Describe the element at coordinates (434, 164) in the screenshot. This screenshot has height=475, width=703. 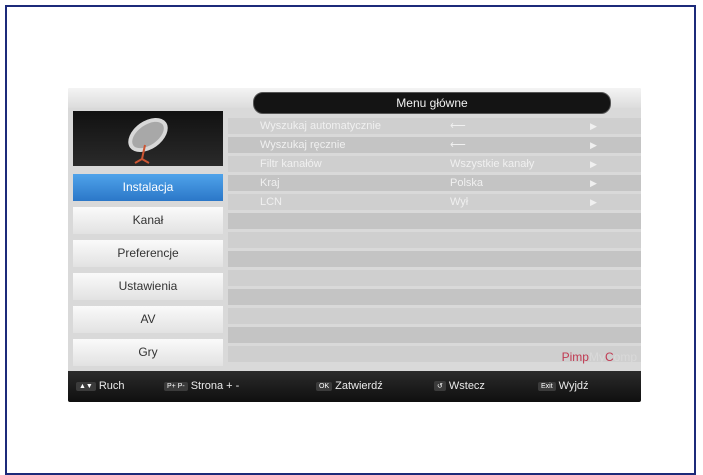
I see `settings-row-channel-filter: Filtr kanałów Wszystkie kanały ▶` at that location.